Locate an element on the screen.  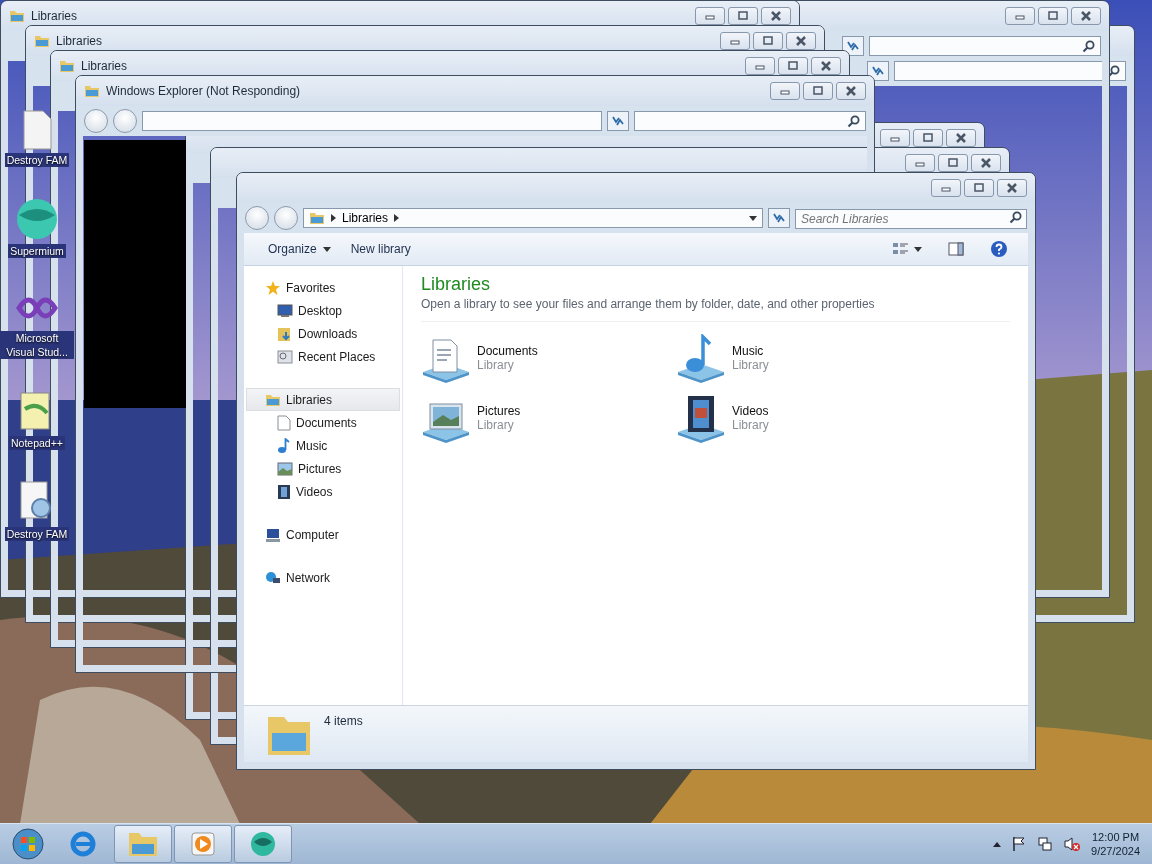
sidebar-item: Pictures is located at coordinates (323, 468).